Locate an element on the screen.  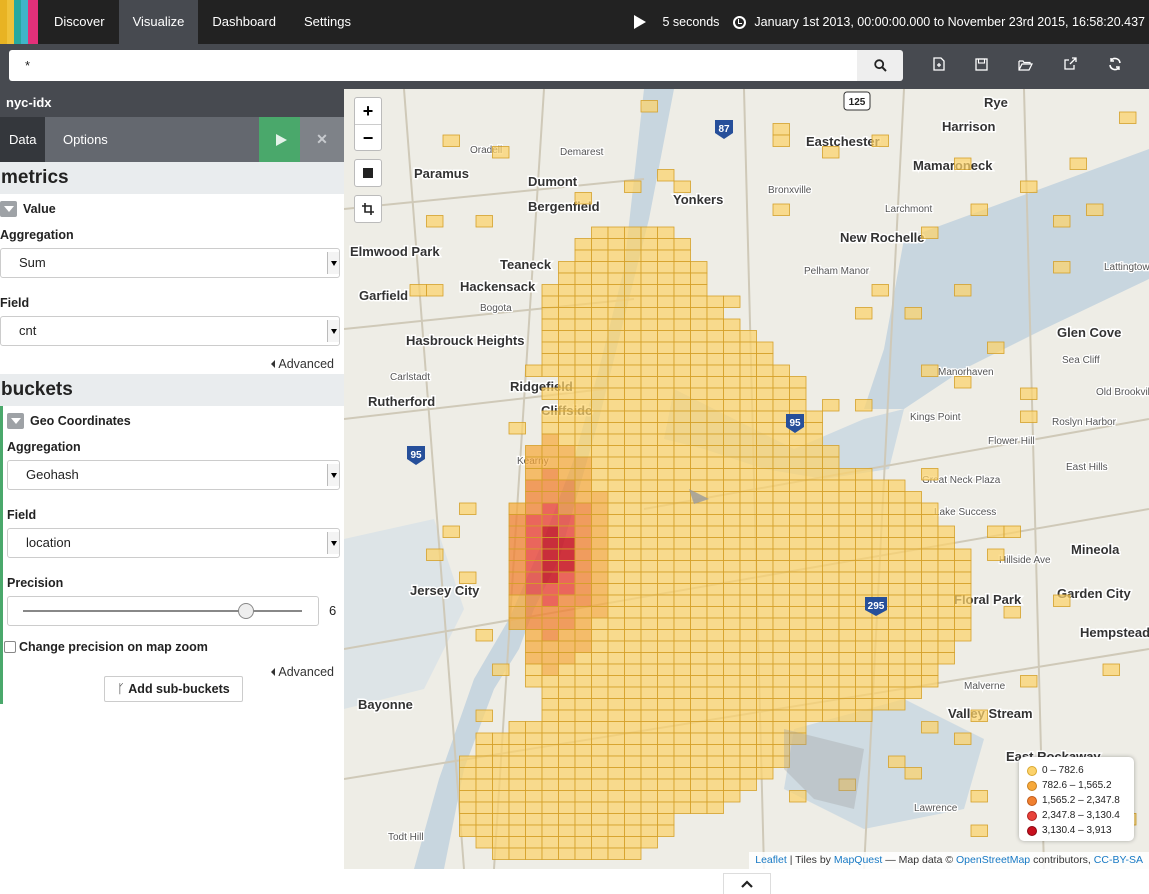
nav-visualize: Visualize is located at coordinates (158, 22).